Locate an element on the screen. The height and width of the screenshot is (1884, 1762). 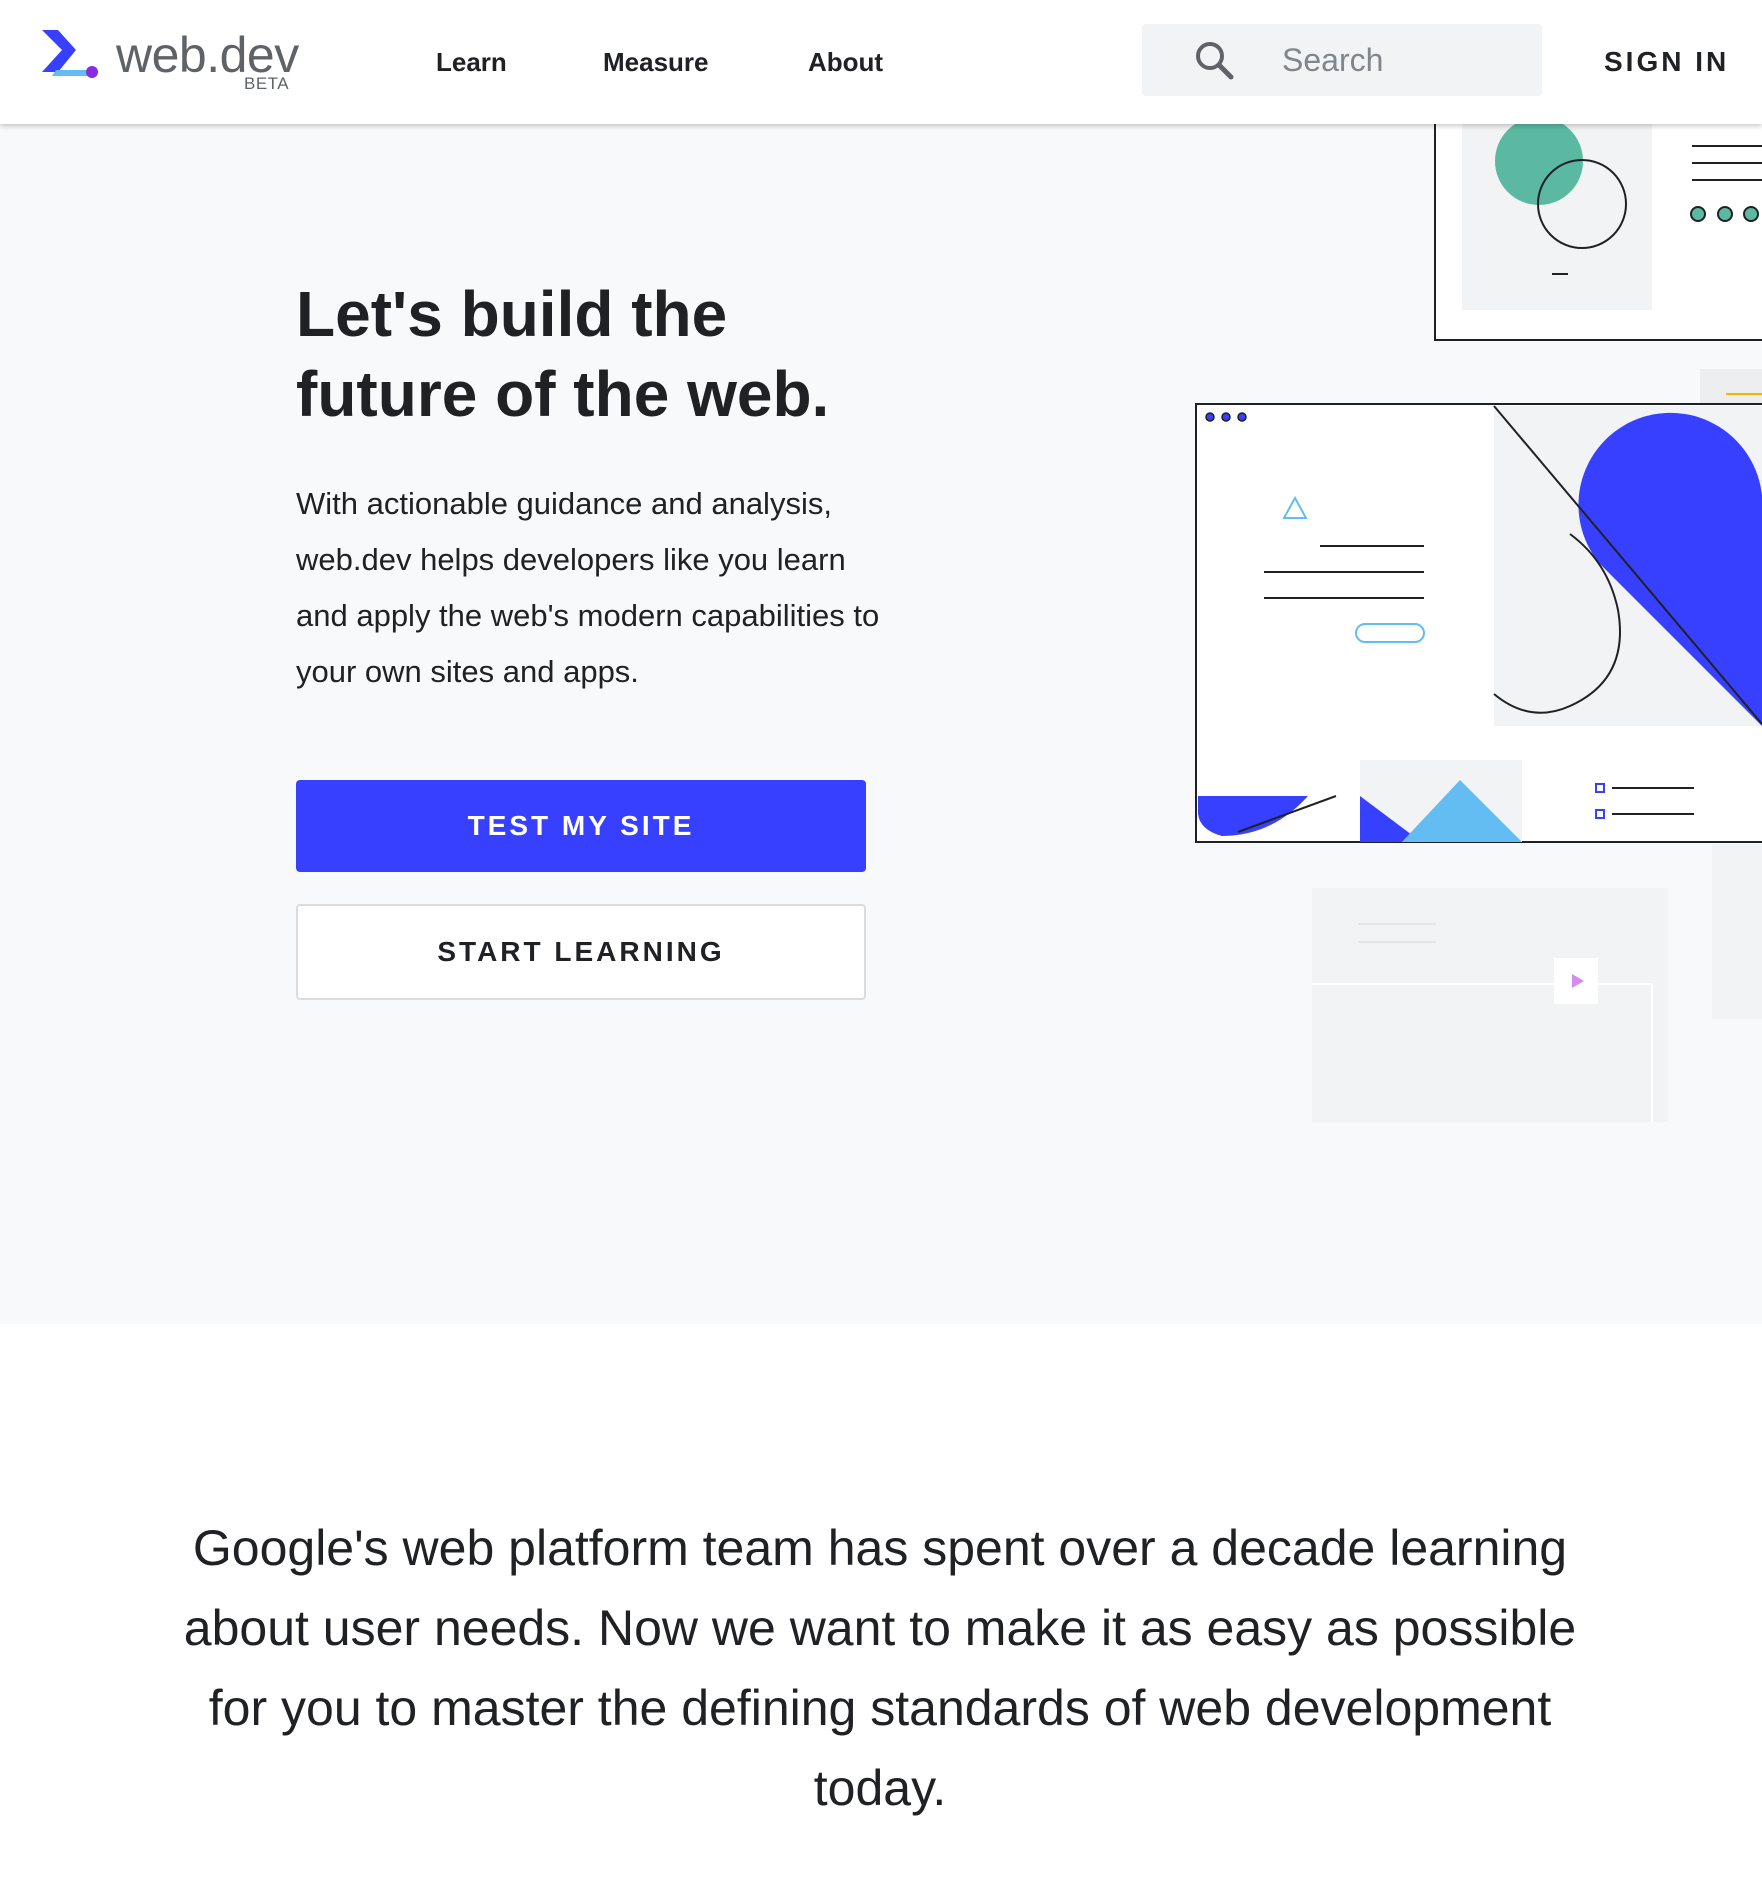
main-page-graphic is located at coordinates (1478, 623).